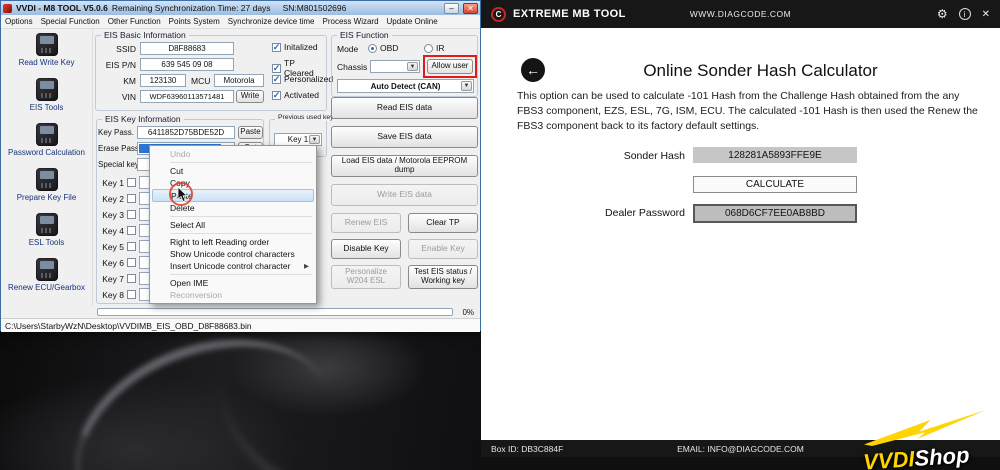 This screenshot has width=1000, height=470. I want to click on vin-field: WDF63960113571481, so click(187, 96).